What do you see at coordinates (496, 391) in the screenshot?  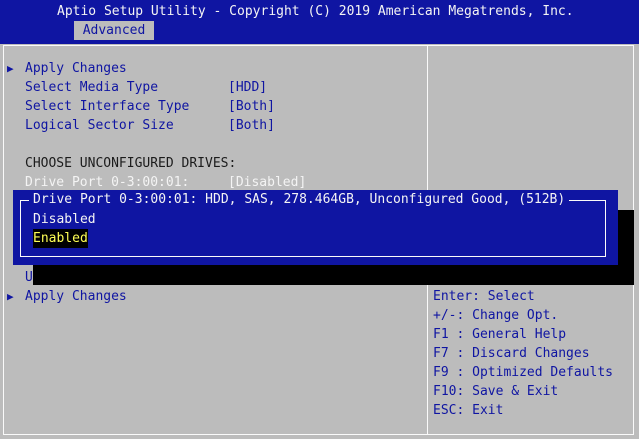 I see `help-key-f10: F10: Save & Exit` at bounding box center [496, 391].